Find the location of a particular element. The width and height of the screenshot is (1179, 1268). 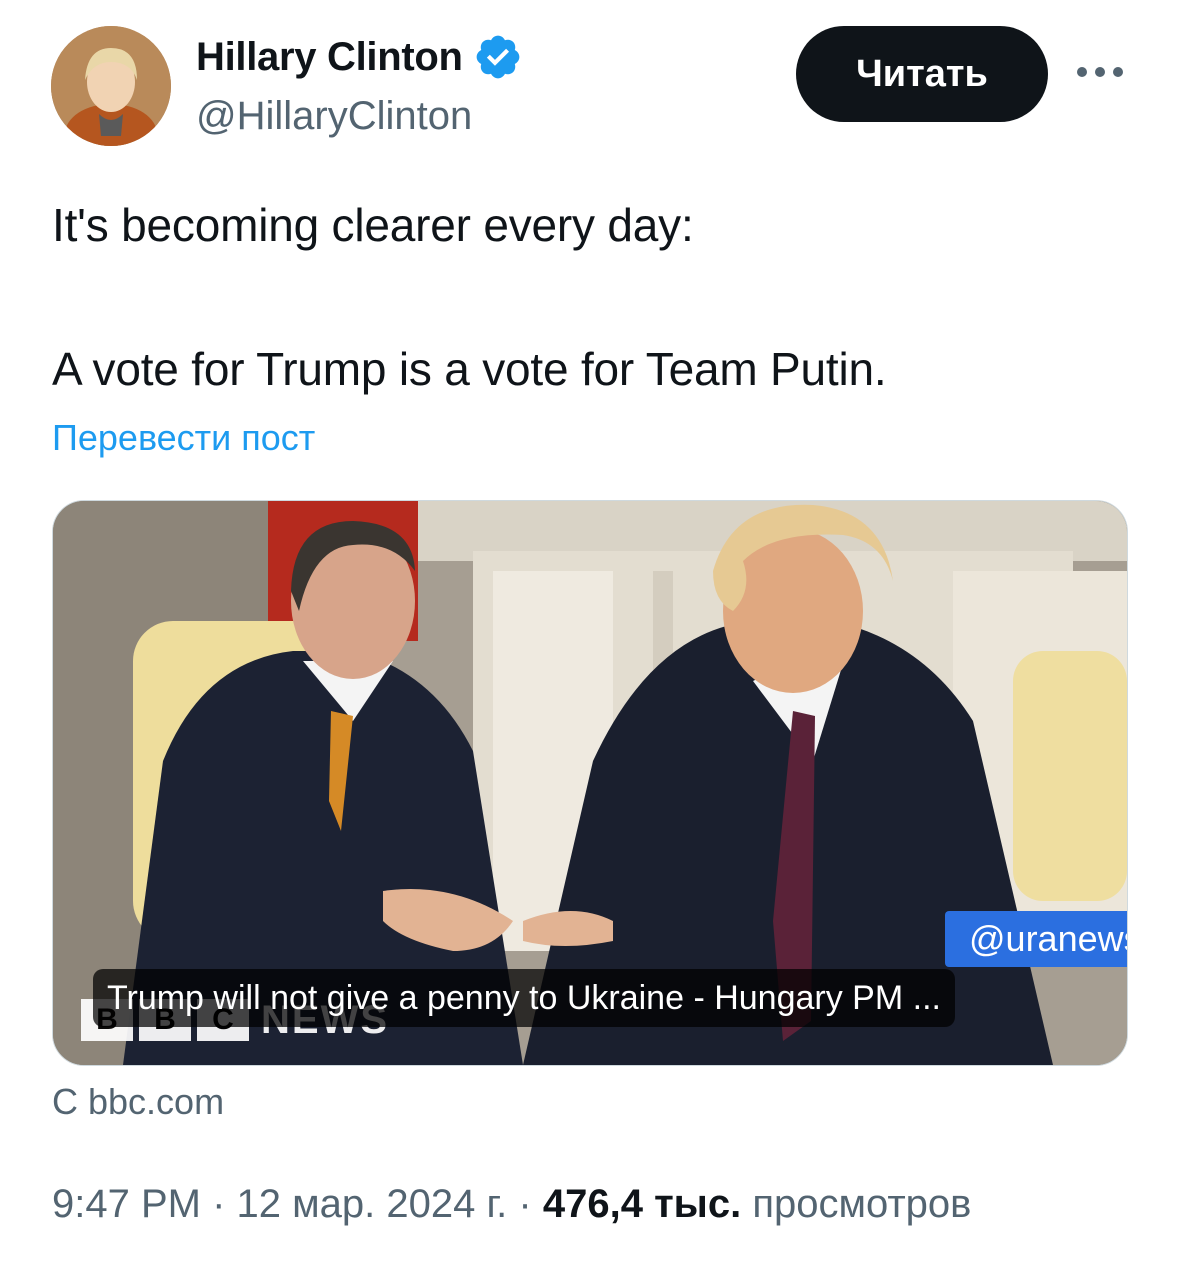

card-source-domain: С bbc.com is located at coordinates (138, 1102).